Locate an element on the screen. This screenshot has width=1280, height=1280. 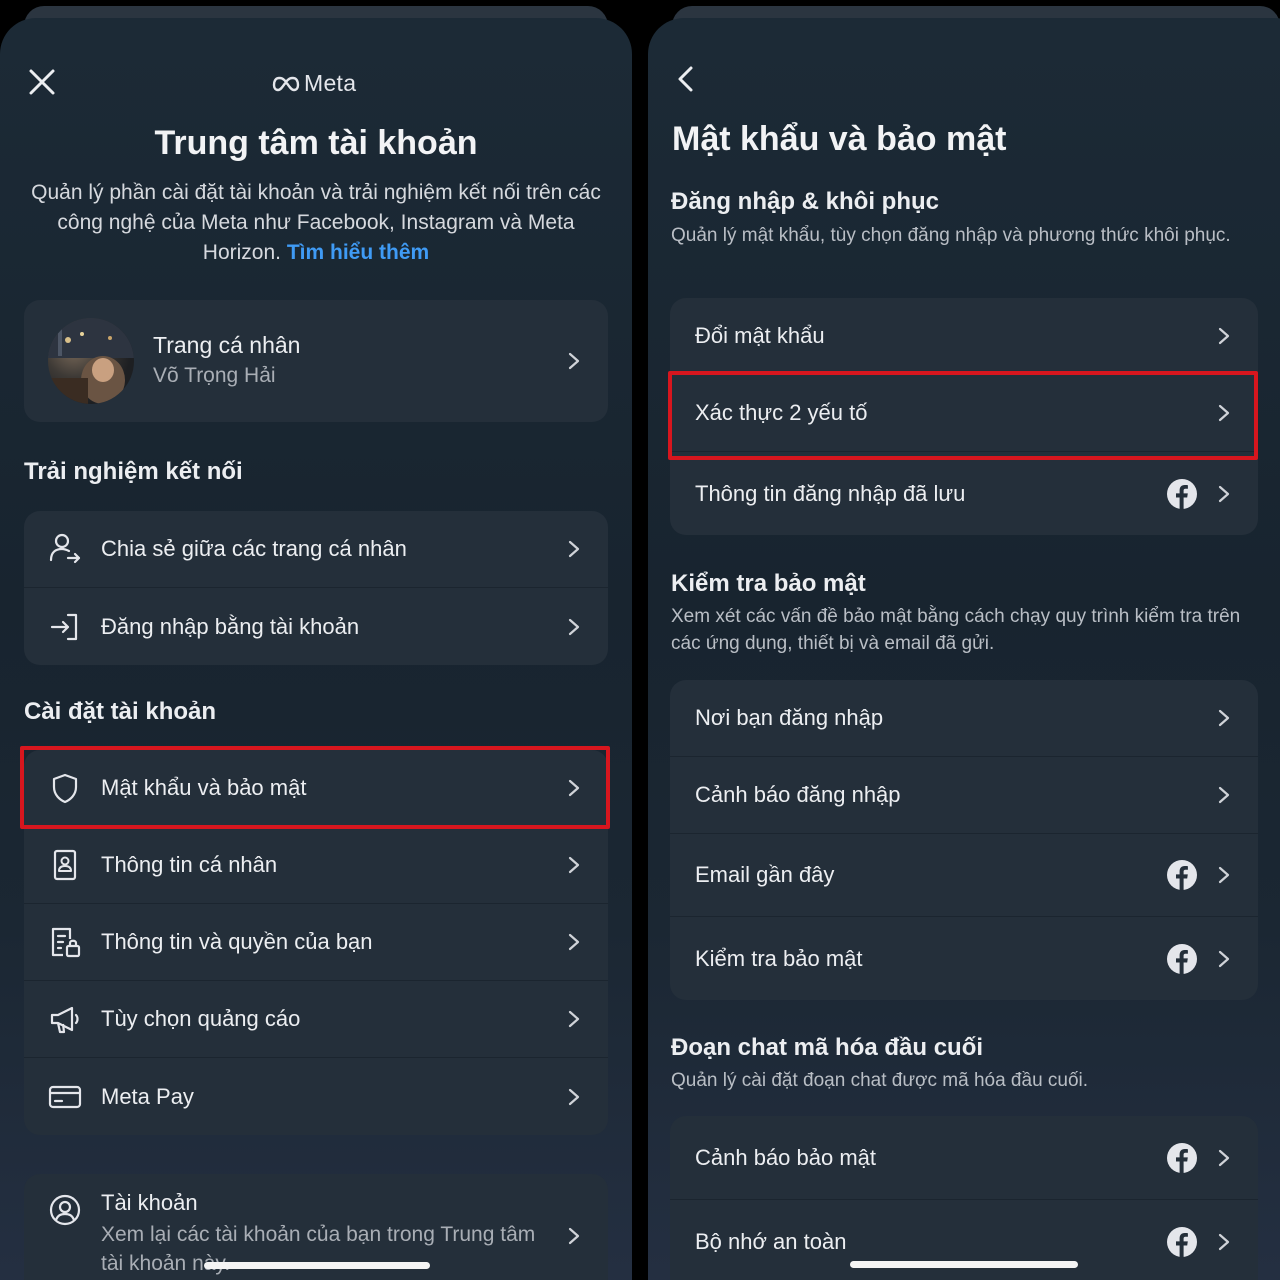
back-chevron-icon is located at coordinates (686, 79).